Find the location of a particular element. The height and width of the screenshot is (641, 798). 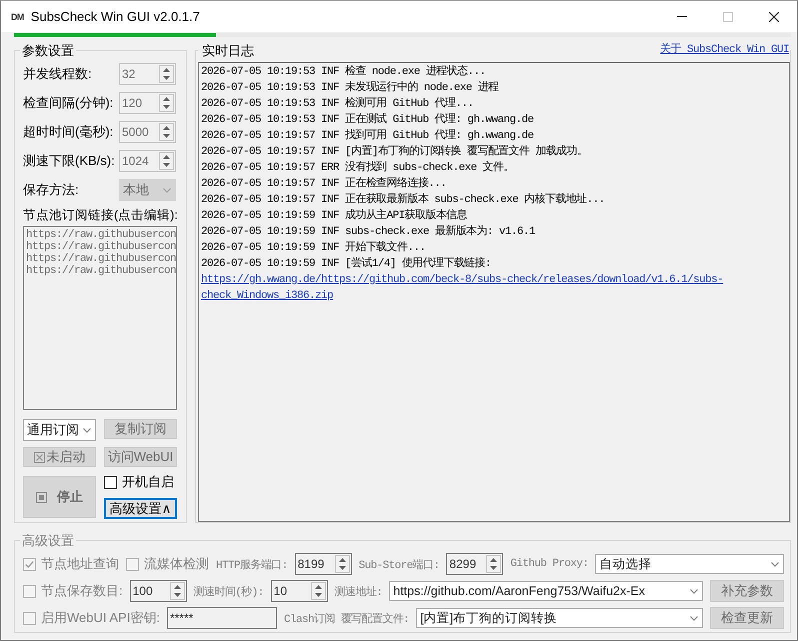

group-title: 高级设置 is located at coordinates (48, 540).